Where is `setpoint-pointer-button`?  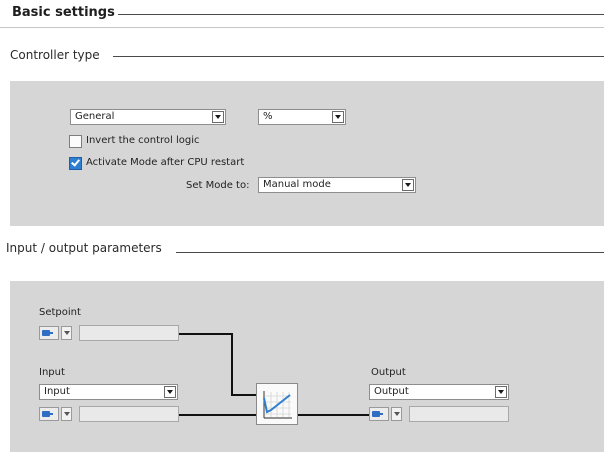 setpoint-pointer-button is located at coordinates (49, 333).